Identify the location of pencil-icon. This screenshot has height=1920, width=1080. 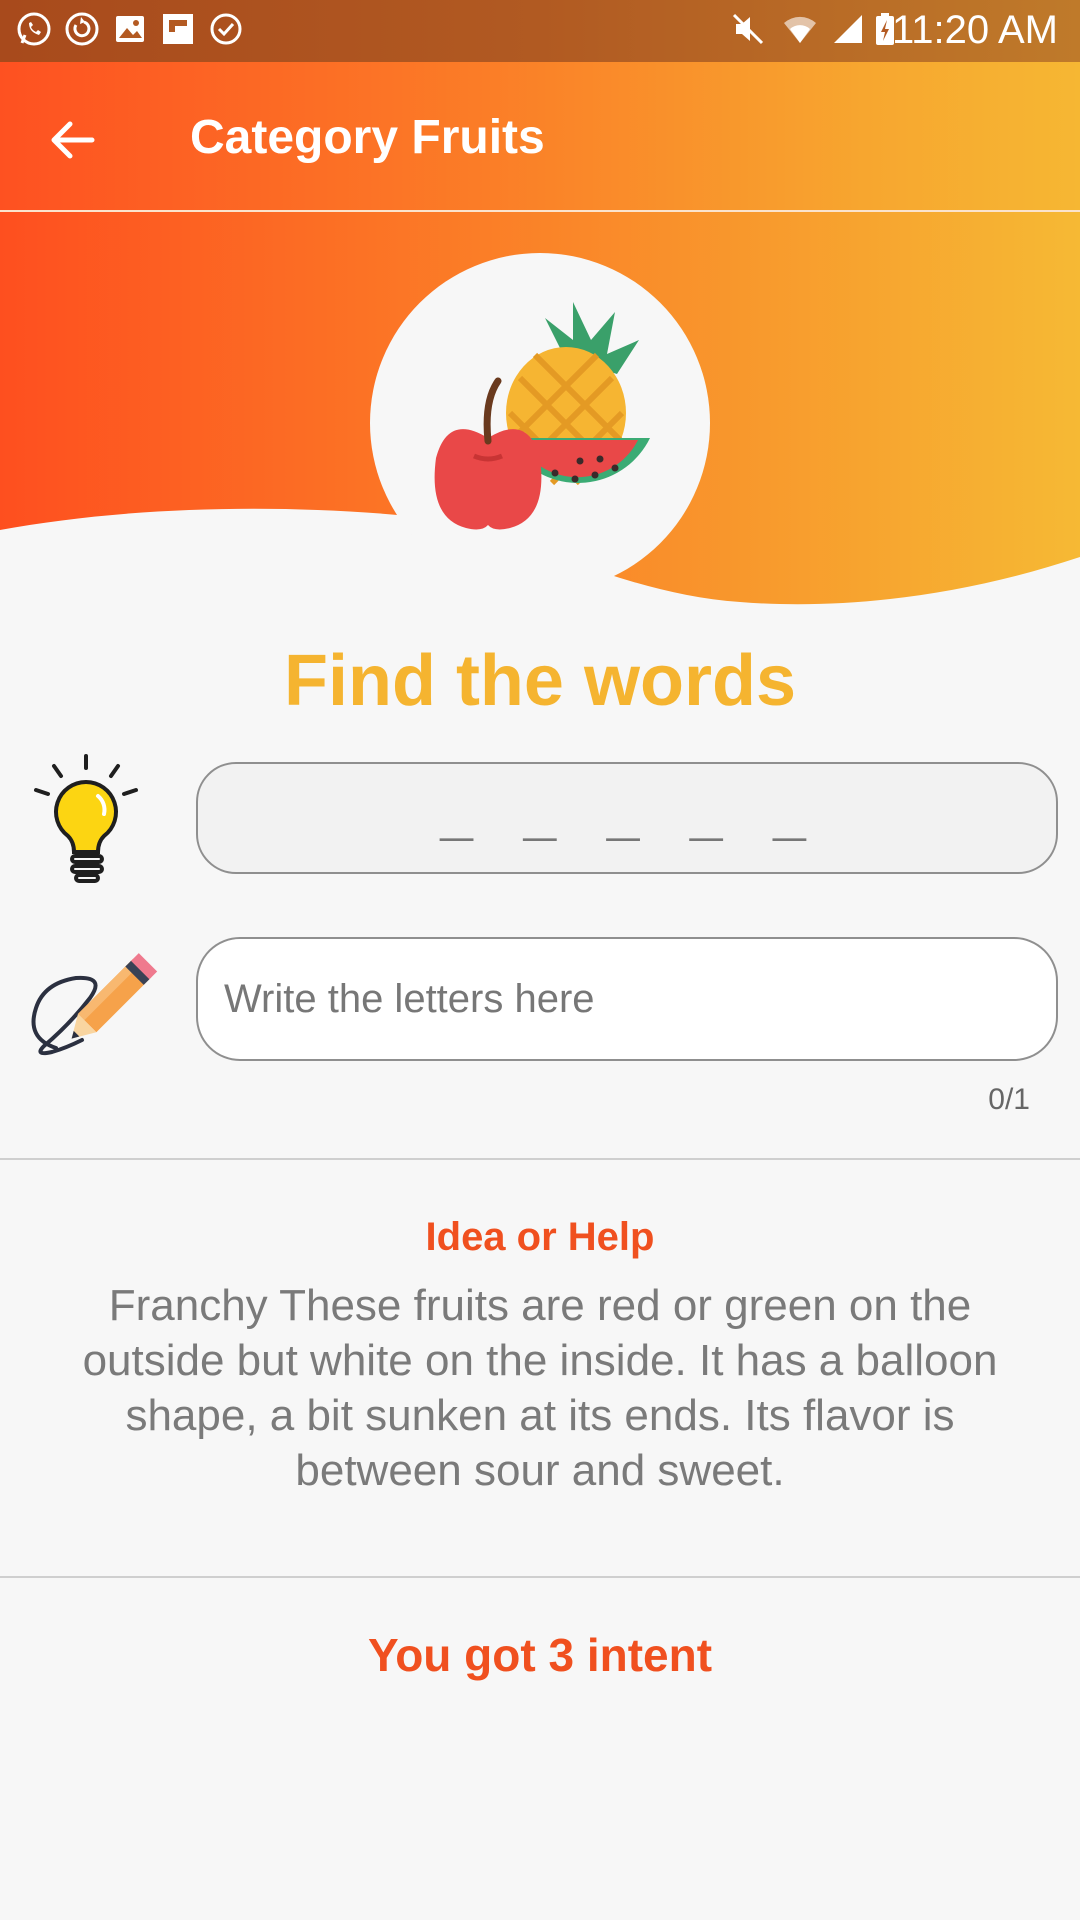
(94, 1004).